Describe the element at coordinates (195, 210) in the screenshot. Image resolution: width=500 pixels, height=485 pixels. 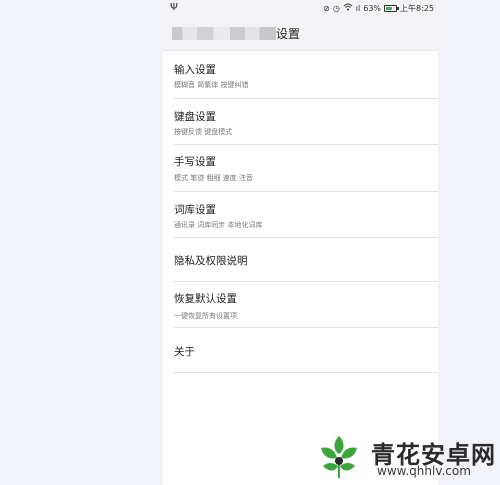
I see `item-title: 词库设置` at that location.